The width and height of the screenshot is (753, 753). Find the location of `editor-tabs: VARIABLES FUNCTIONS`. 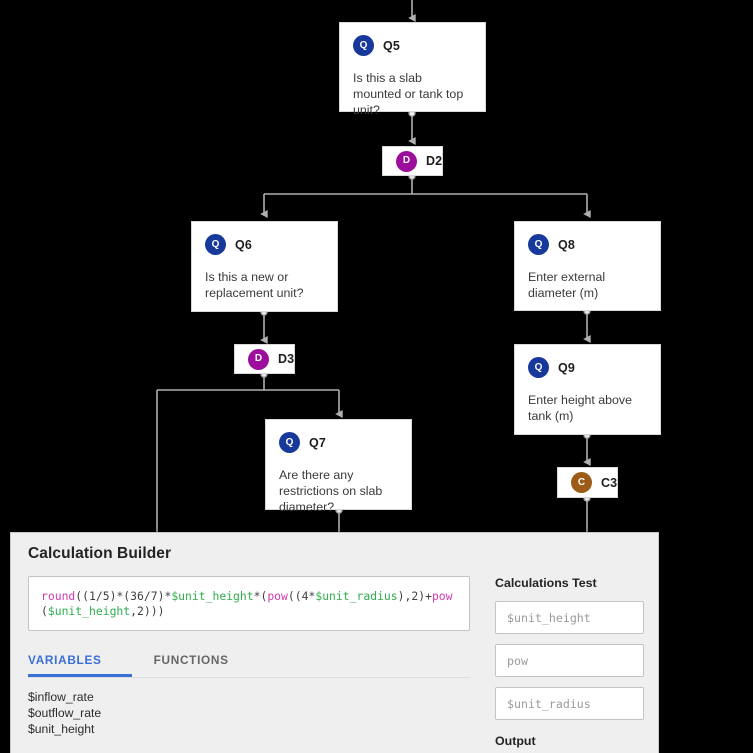

editor-tabs: VARIABLES FUNCTIONS is located at coordinates (249, 665).